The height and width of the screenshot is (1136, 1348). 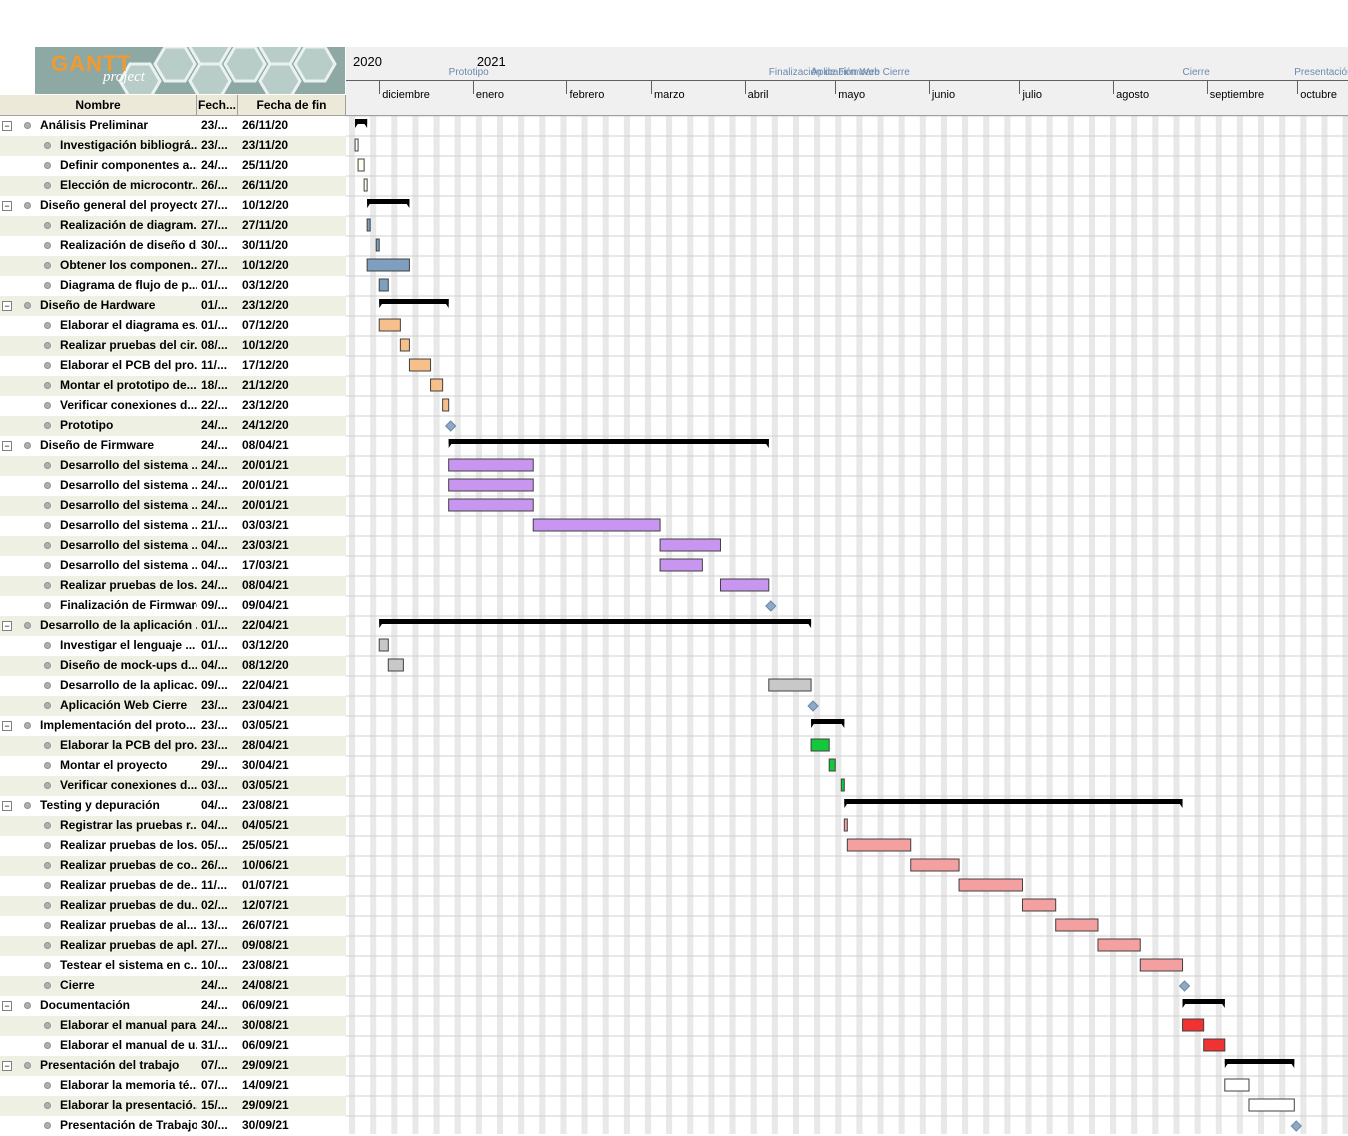 What do you see at coordinates (265, 585) in the screenshot?
I see `task-end-date: 08/04/21` at bounding box center [265, 585].